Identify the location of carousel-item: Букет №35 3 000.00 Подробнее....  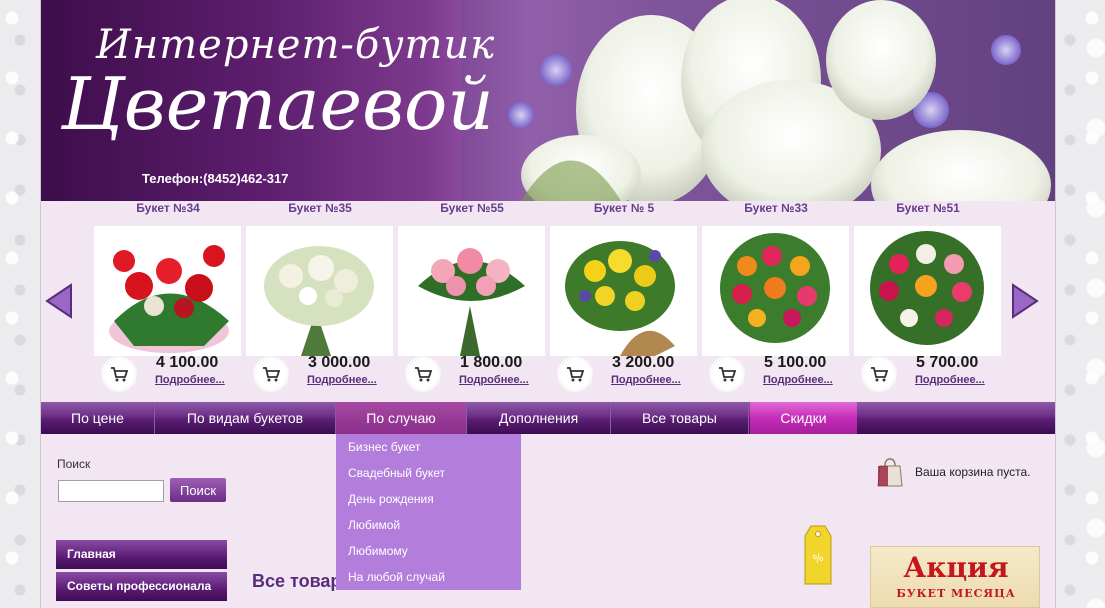
(320, 301).